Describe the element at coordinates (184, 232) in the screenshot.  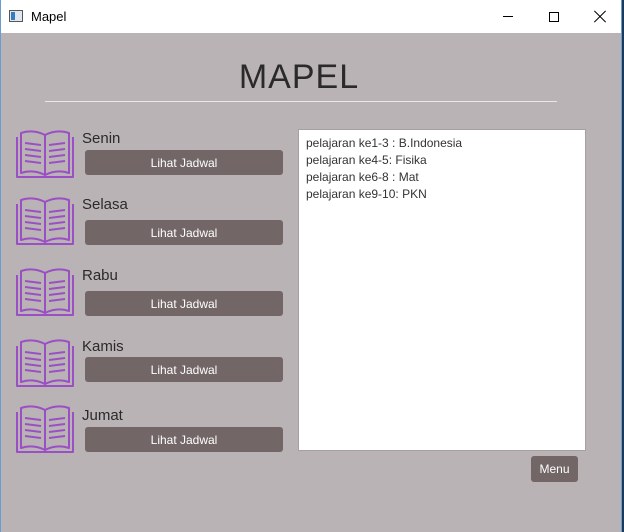
I see `lihat-jadwal-selasa-button: Lihat Jadwal` at that location.